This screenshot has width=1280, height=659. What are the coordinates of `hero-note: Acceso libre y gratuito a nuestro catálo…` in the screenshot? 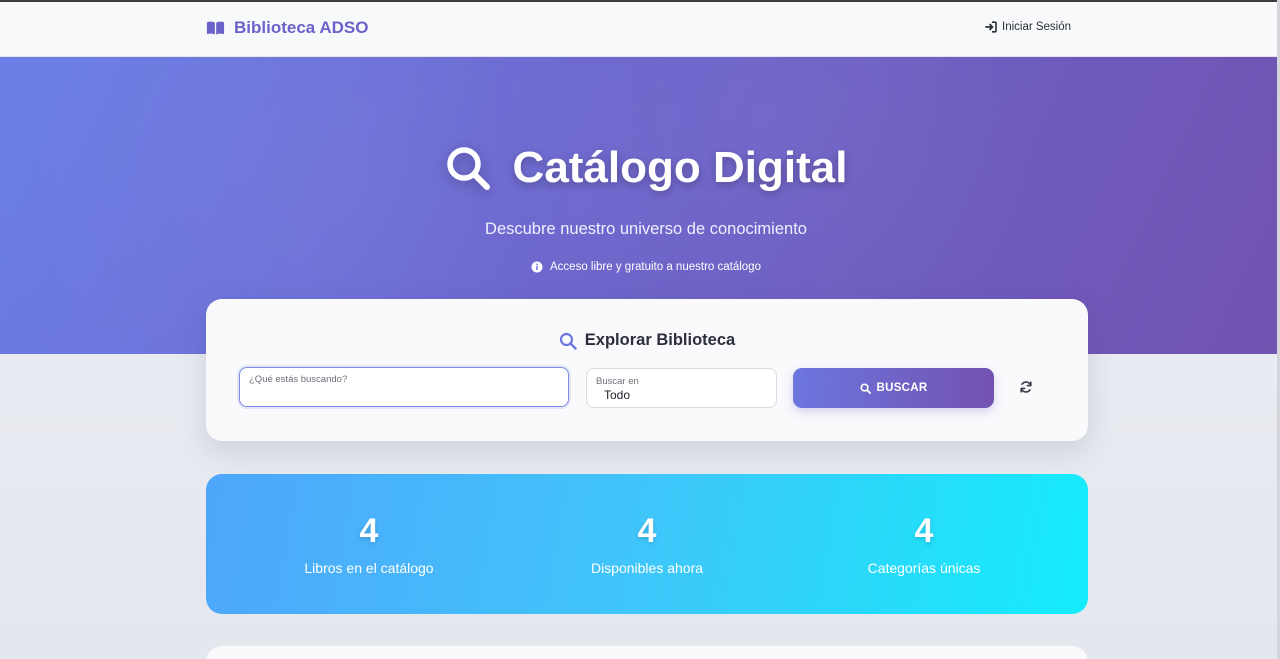 It's located at (640, 267).